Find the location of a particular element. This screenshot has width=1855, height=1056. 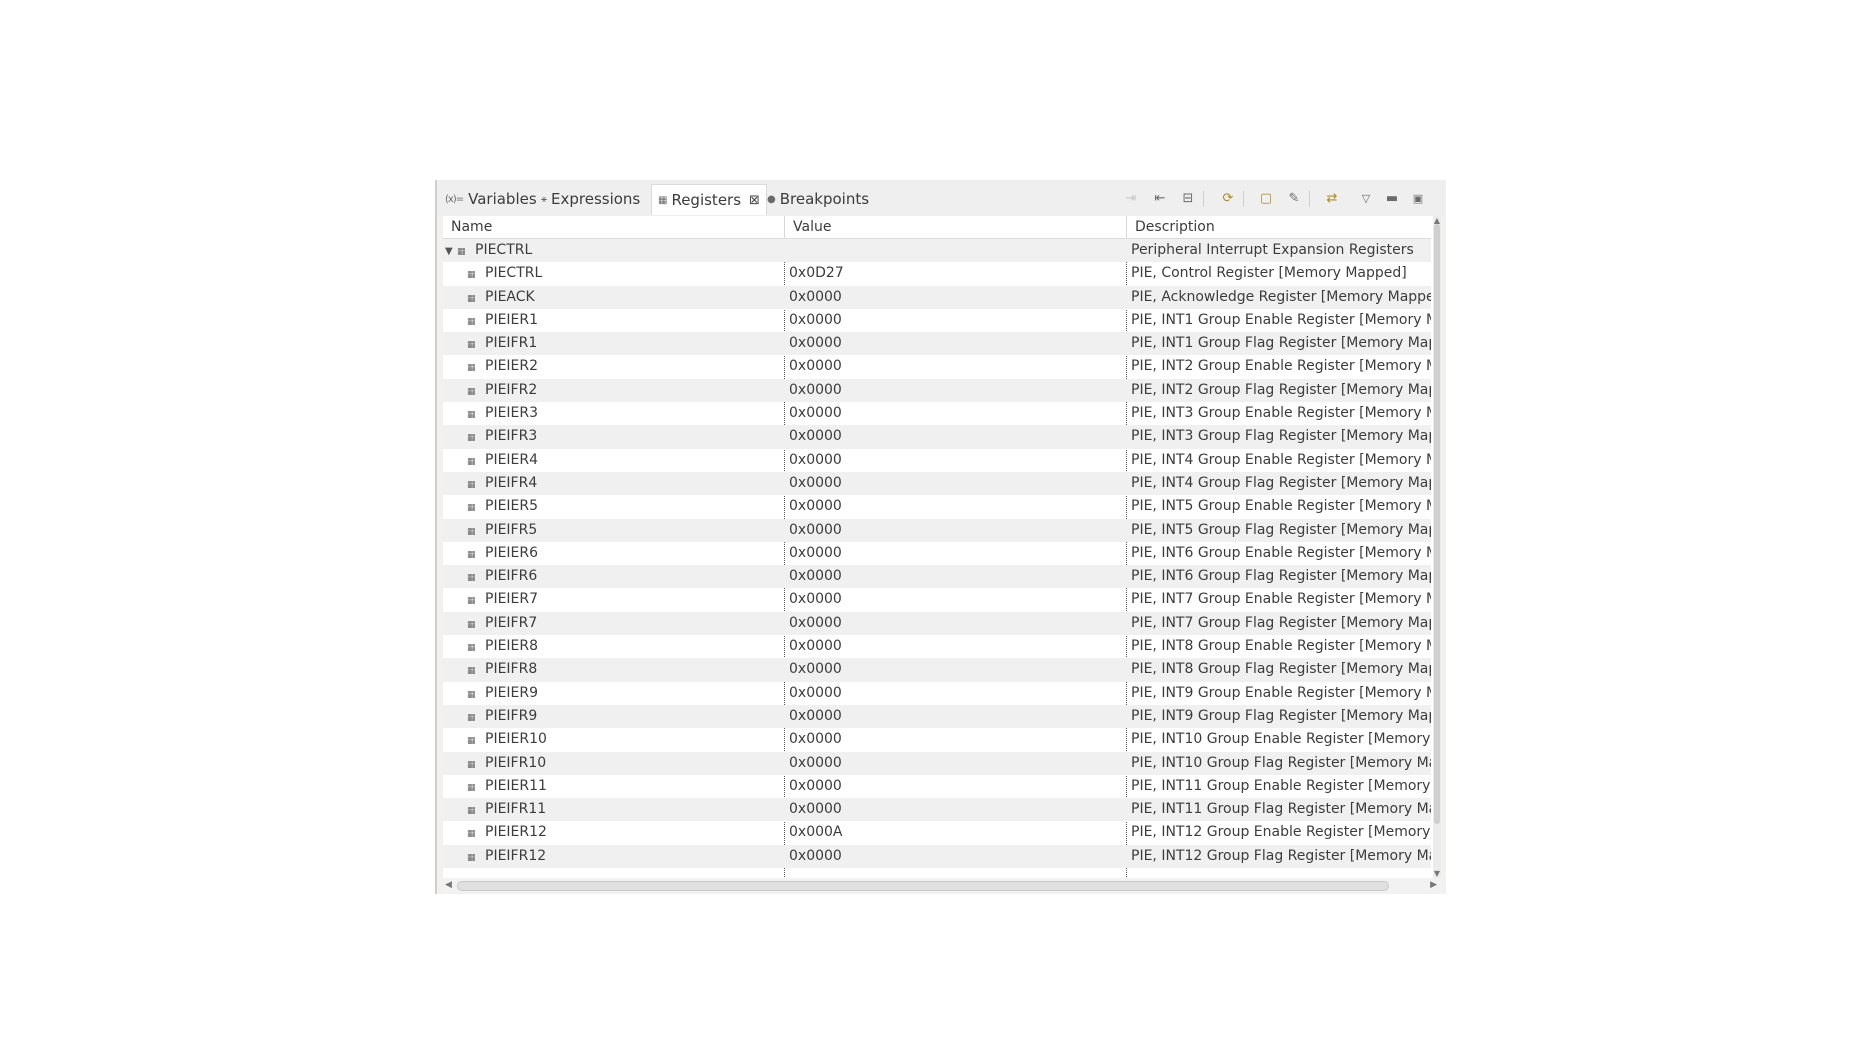

register-name-cell: ▦ PIEIFR10 is located at coordinates (625, 764).